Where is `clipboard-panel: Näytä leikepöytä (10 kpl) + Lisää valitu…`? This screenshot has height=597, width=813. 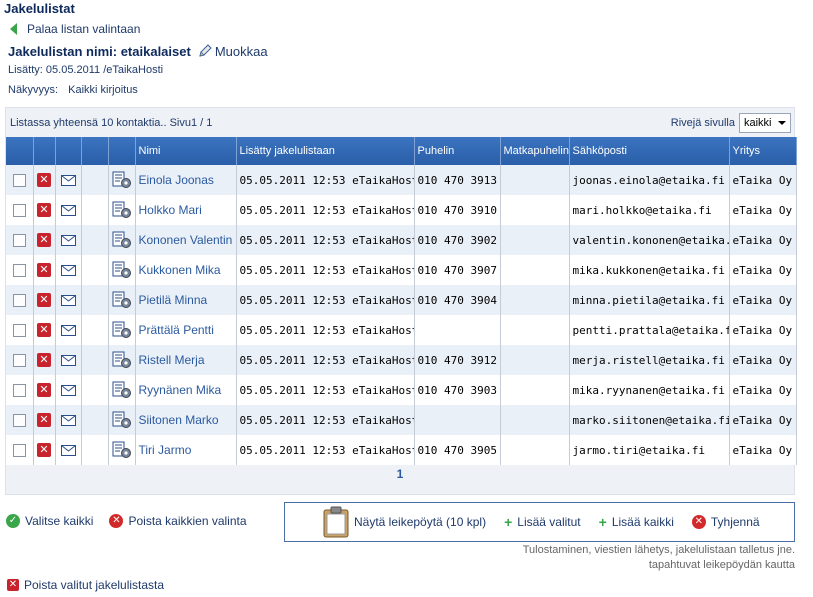 clipboard-panel: Näytä leikepöytä (10 kpl) + Lisää valitu… is located at coordinates (539, 522).